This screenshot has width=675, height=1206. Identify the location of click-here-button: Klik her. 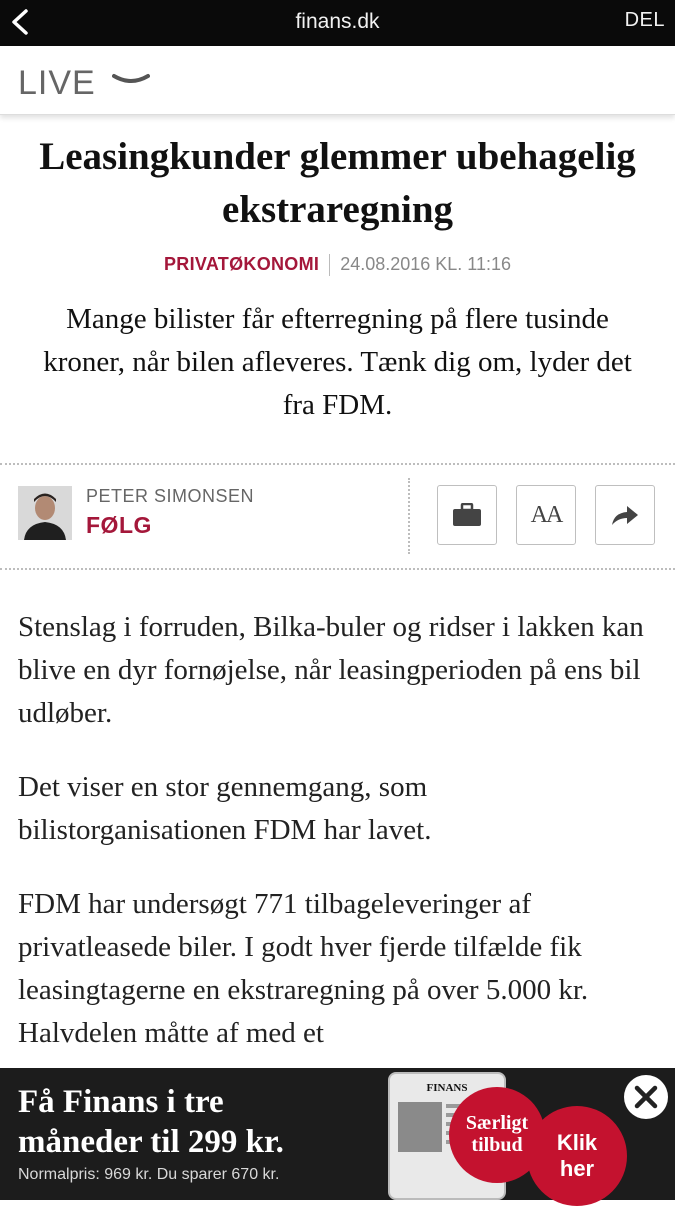
(577, 1156).